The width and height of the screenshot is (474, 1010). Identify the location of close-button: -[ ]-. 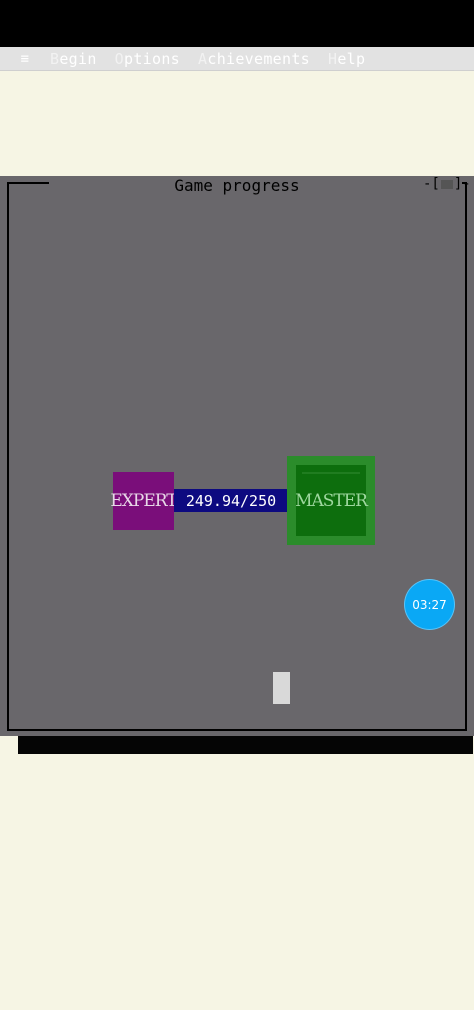
(447, 185).